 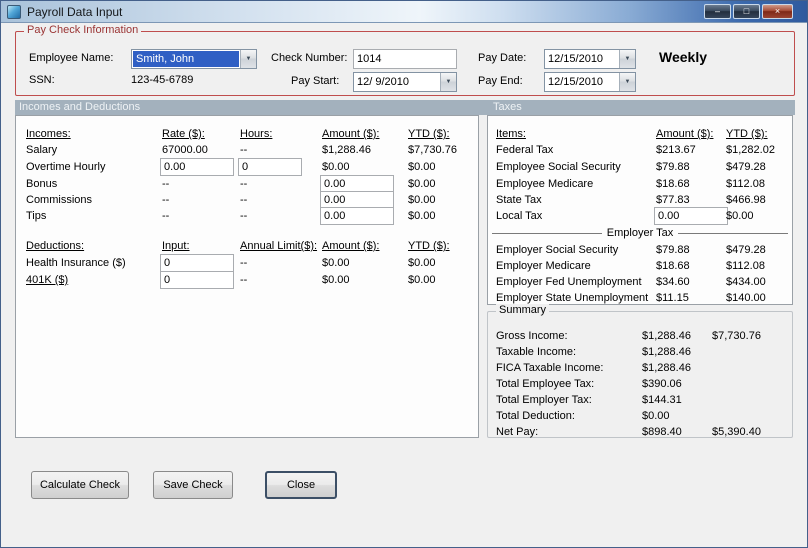 What do you see at coordinates (309, 58) in the screenshot?
I see `check-number-label: Check Number:` at bounding box center [309, 58].